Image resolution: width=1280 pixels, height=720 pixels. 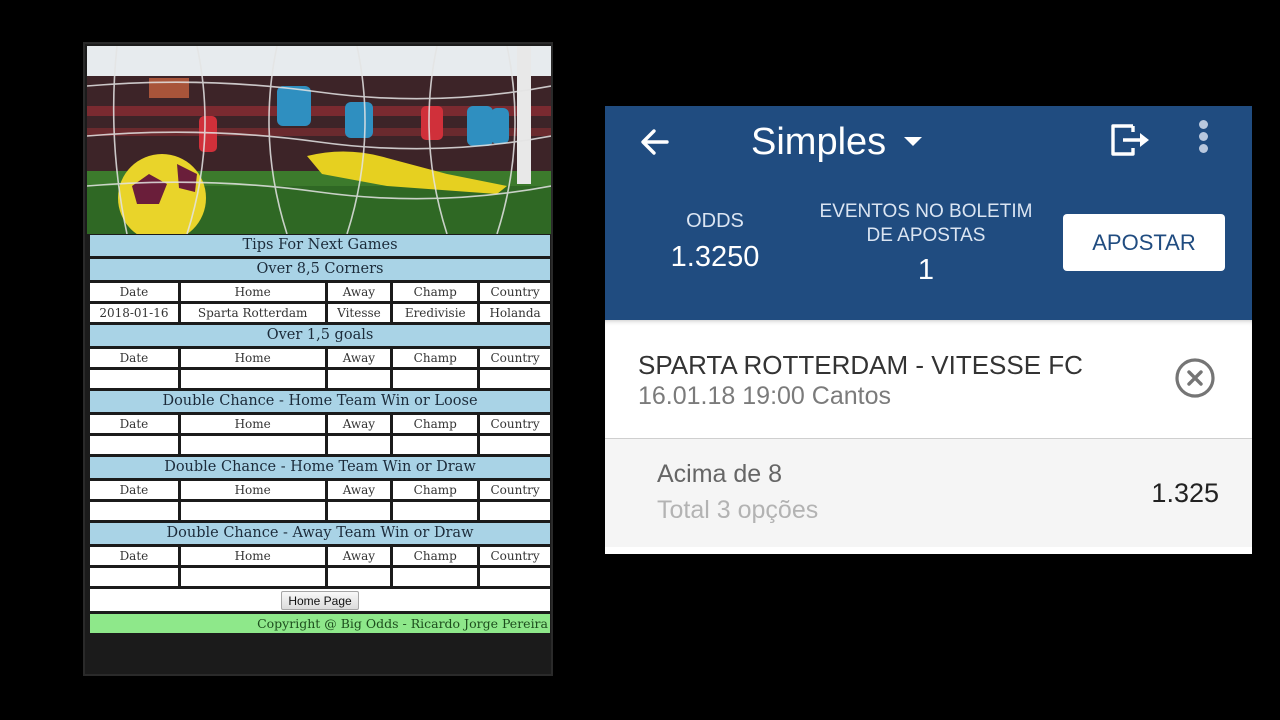 I want to click on soccer-goal-photo, so click(x=319, y=140).